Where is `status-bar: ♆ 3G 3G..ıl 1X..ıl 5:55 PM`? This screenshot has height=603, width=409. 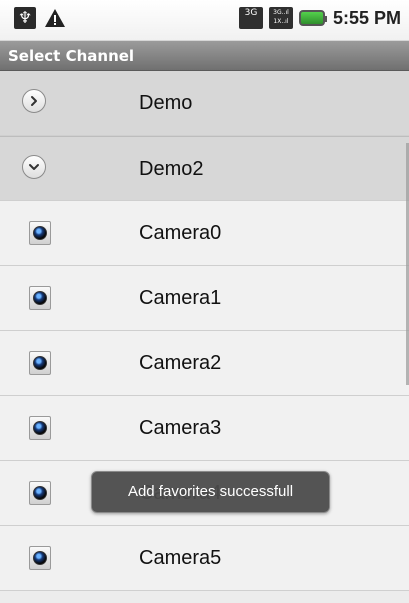 status-bar: ♆ 3G 3G..ıl 1X..ıl 5:55 PM is located at coordinates (204, 20).